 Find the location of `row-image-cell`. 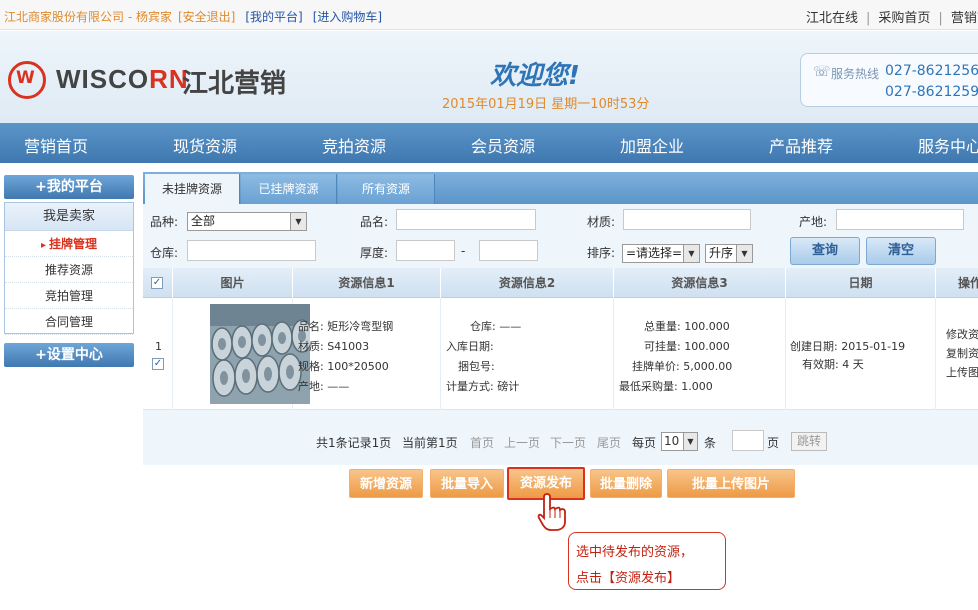

row-image-cell is located at coordinates (241, 354).